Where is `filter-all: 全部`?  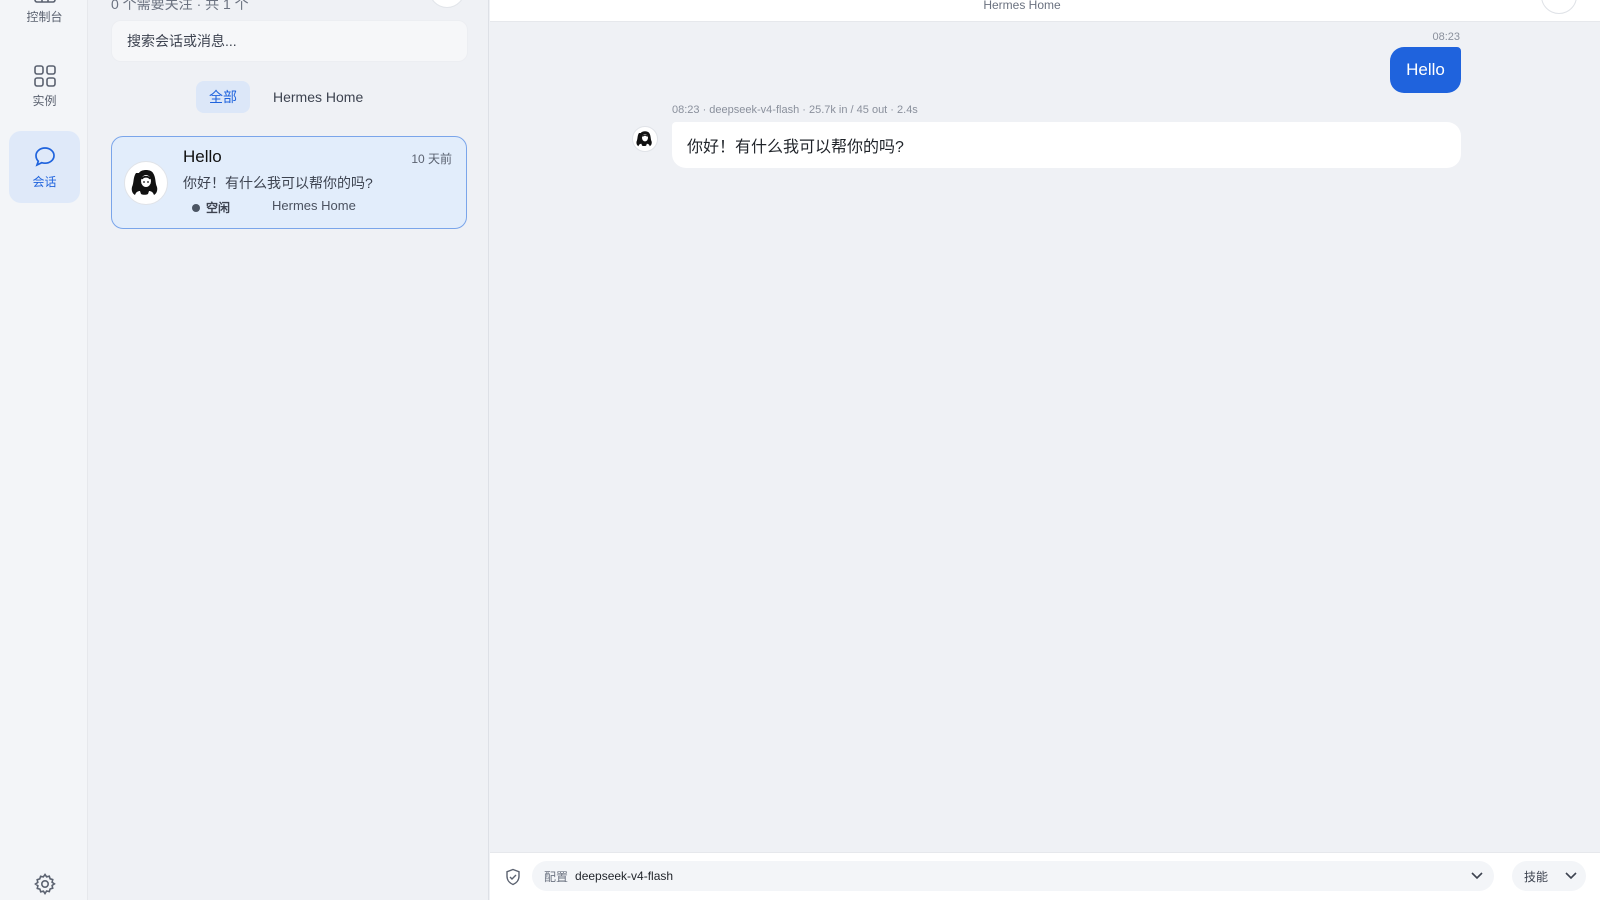
filter-all: 全部 is located at coordinates (223, 97).